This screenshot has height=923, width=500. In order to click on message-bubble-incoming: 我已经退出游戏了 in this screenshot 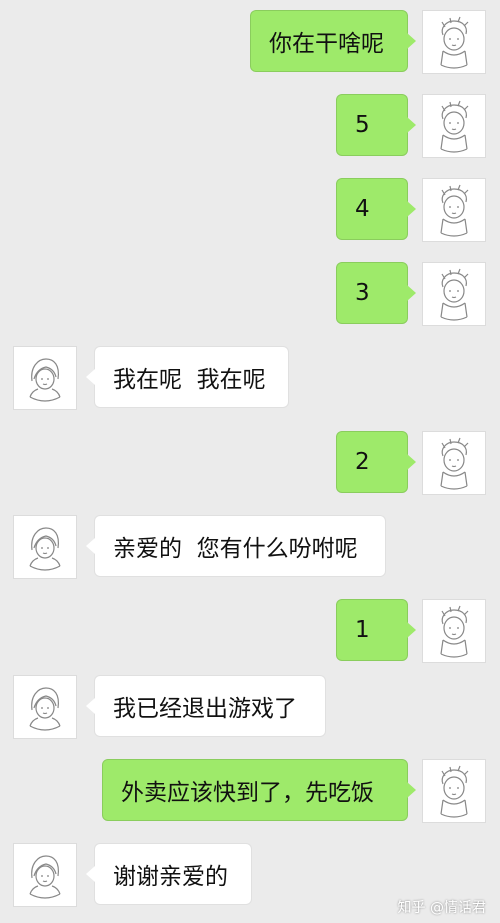, I will do `click(206, 706)`.